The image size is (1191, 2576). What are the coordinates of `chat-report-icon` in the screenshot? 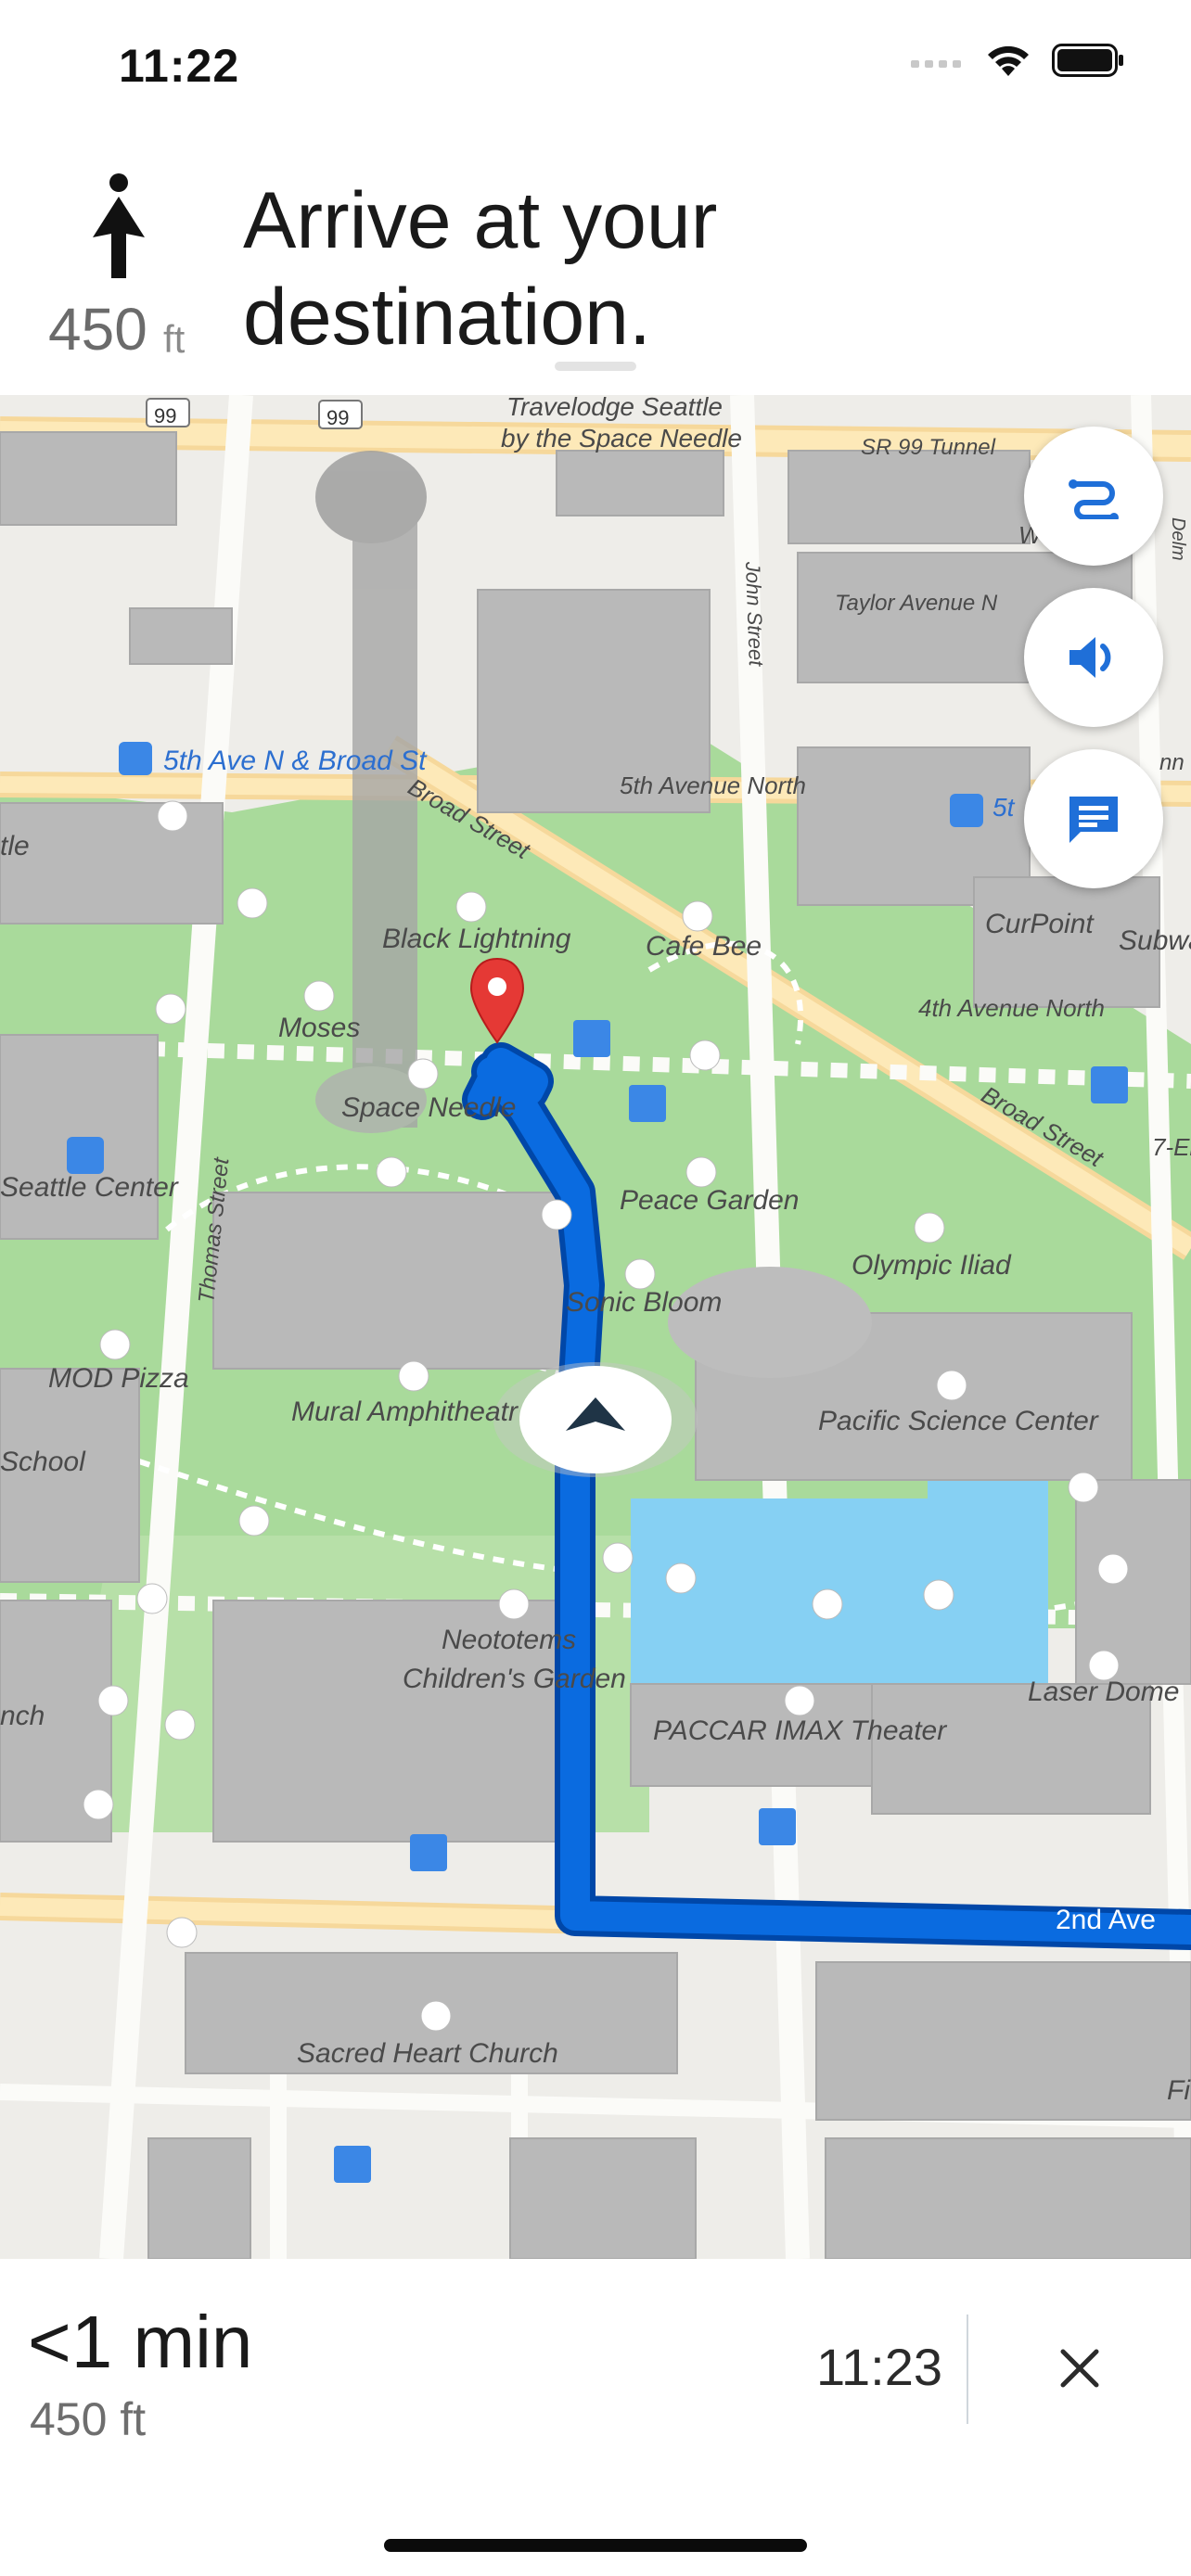 It's located at (1093, 820).